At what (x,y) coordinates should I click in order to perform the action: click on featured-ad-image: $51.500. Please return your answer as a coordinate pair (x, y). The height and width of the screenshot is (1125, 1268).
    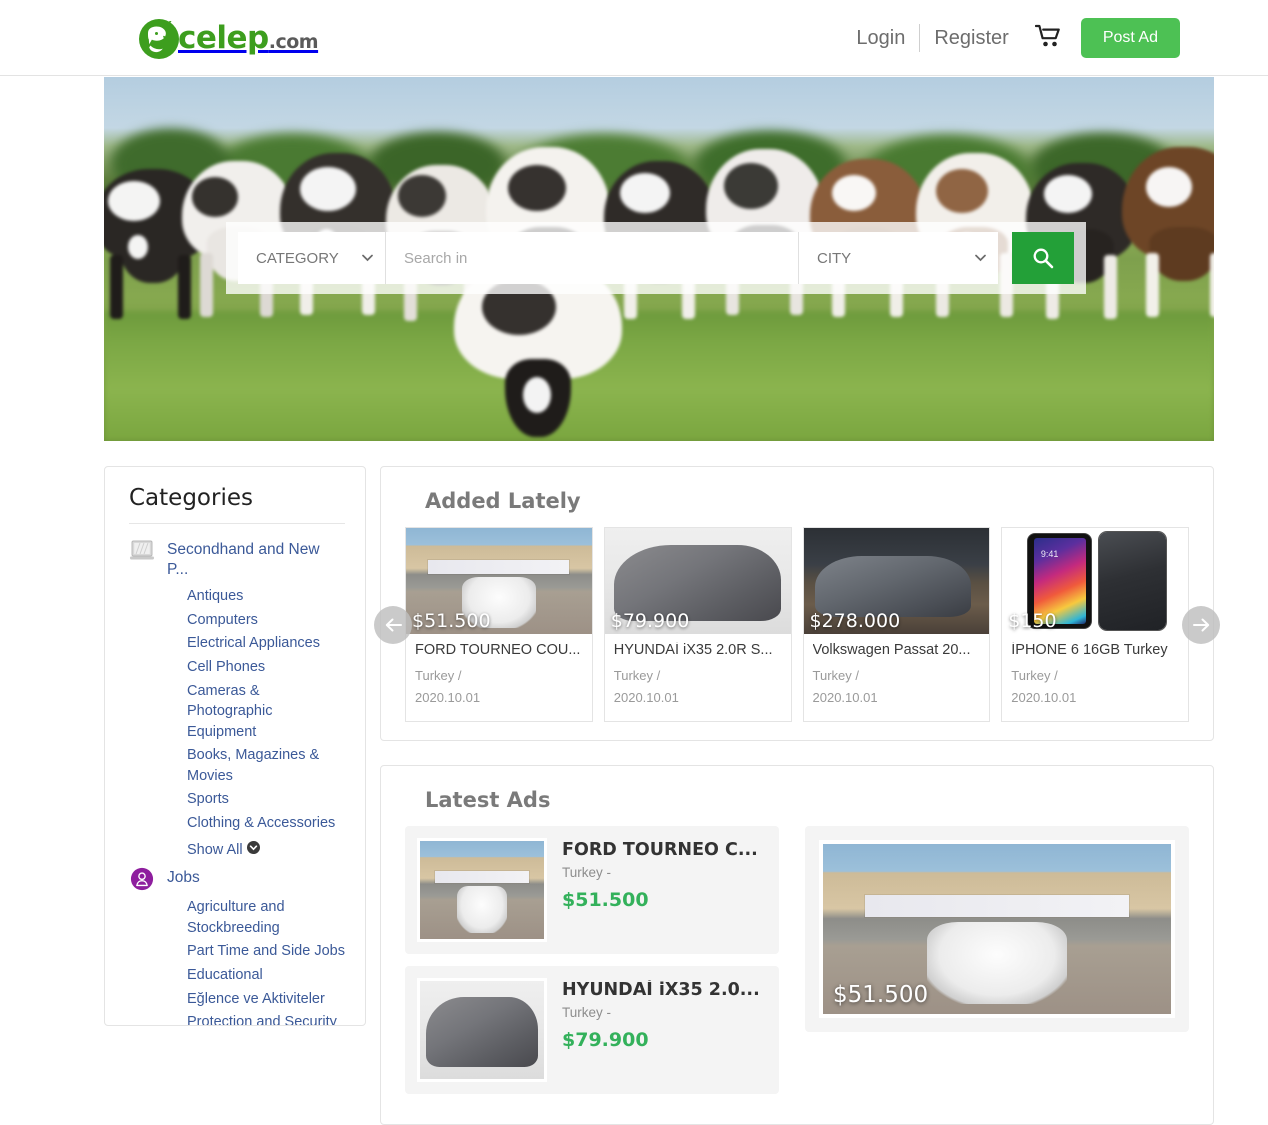
    Looking at the image, I should click on (997, 929).